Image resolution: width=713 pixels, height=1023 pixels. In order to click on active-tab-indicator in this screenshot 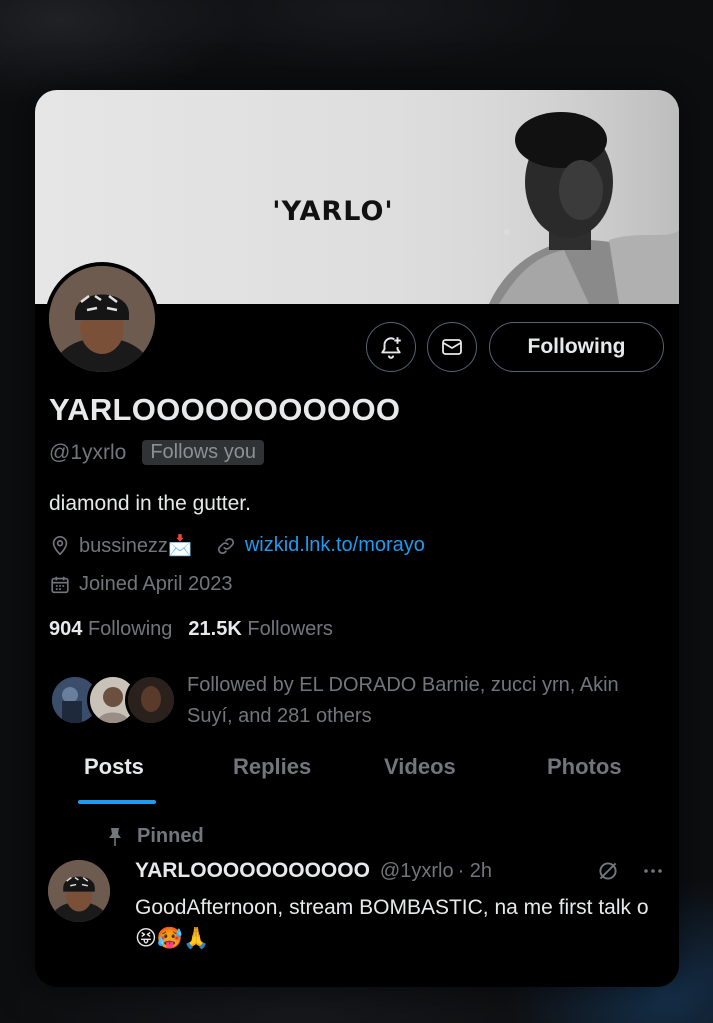, I will do `click(117, 802)`.